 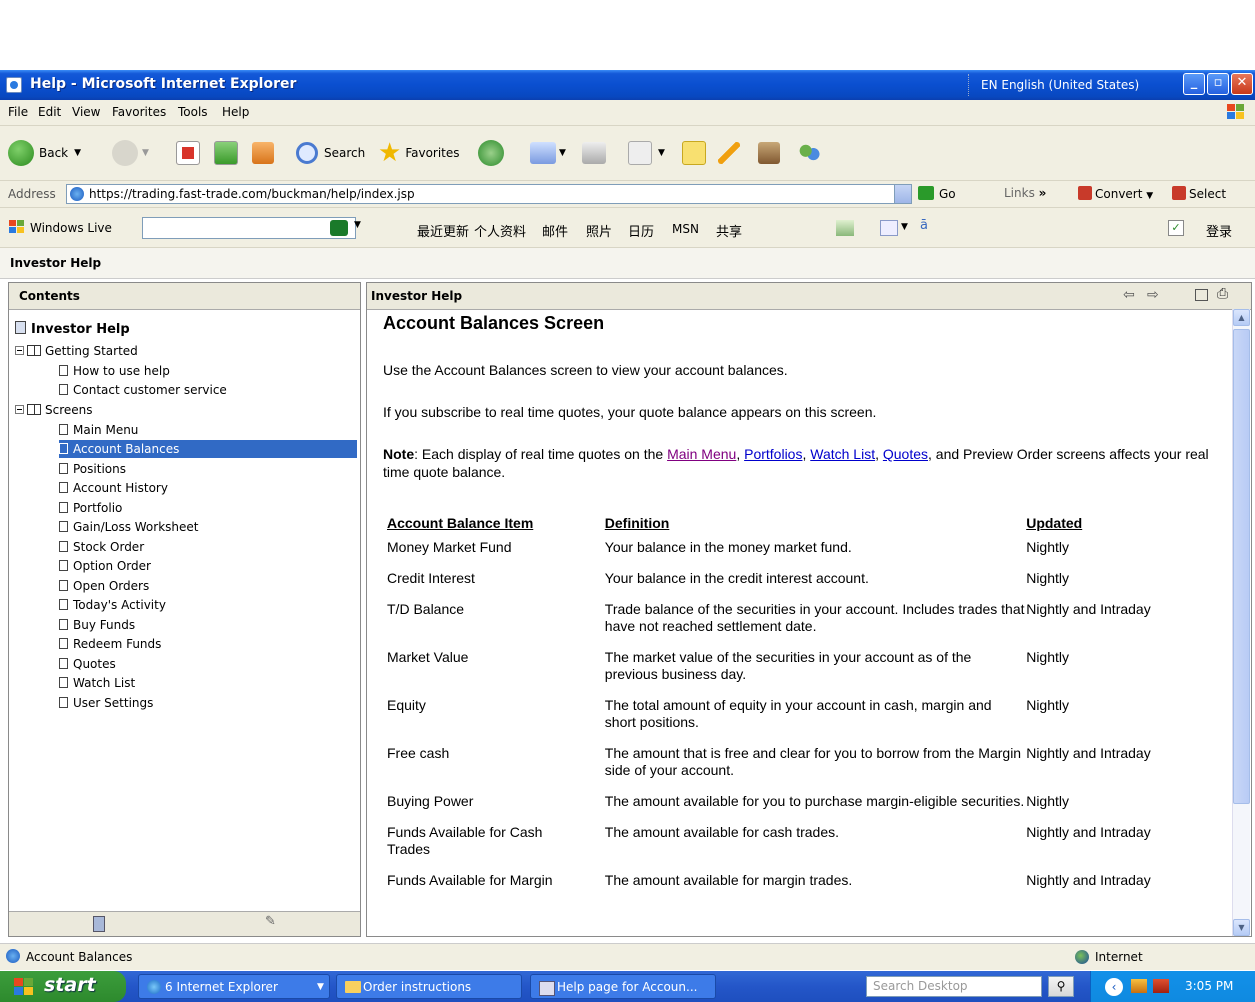 I want to click on live-search-input, so click(x=249, y=228).